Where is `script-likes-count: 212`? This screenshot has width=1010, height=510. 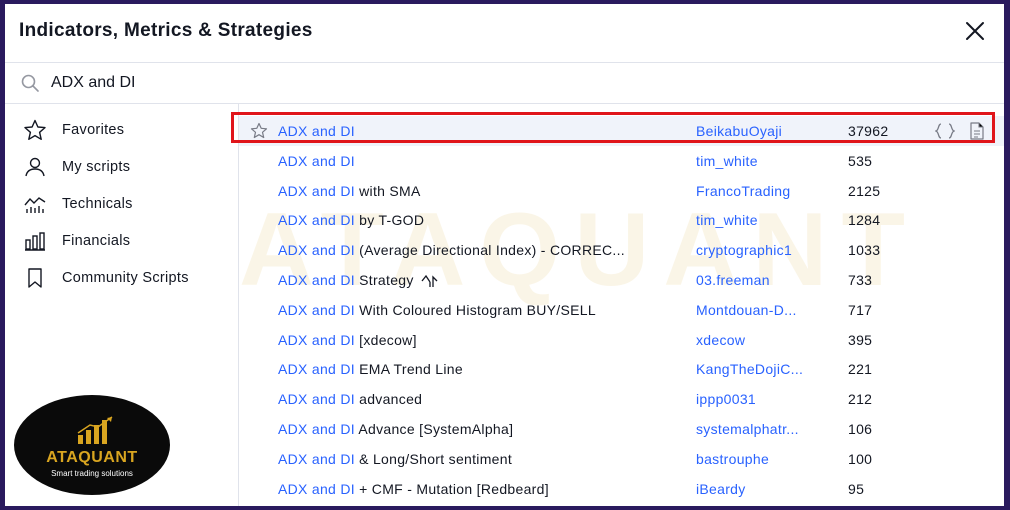
script-likes-count: 212 is located at coordinates (860, 399).